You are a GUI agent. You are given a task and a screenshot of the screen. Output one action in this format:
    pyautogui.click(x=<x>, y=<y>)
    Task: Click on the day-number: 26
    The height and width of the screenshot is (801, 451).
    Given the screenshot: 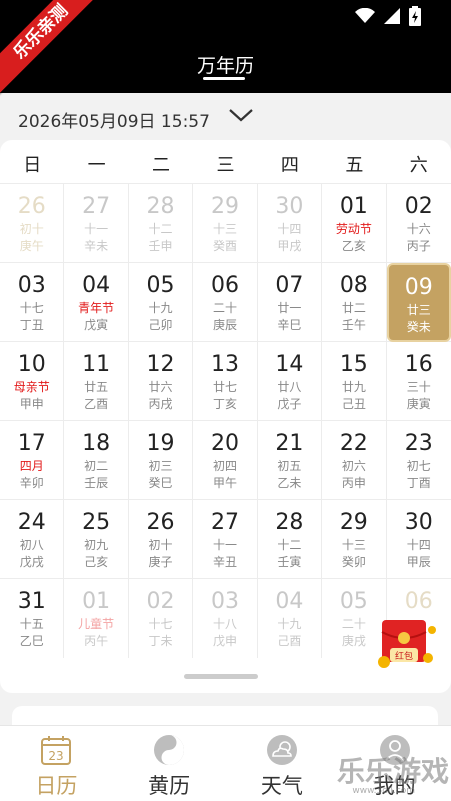 What is the action you would take?
    pyautogui.click(x=31, y=206)
    